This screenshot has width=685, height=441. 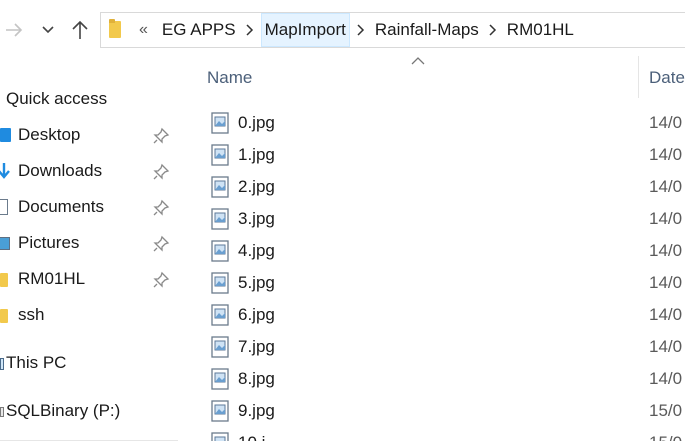 I want to click on desktop-icon, so click(x=5, y=135).